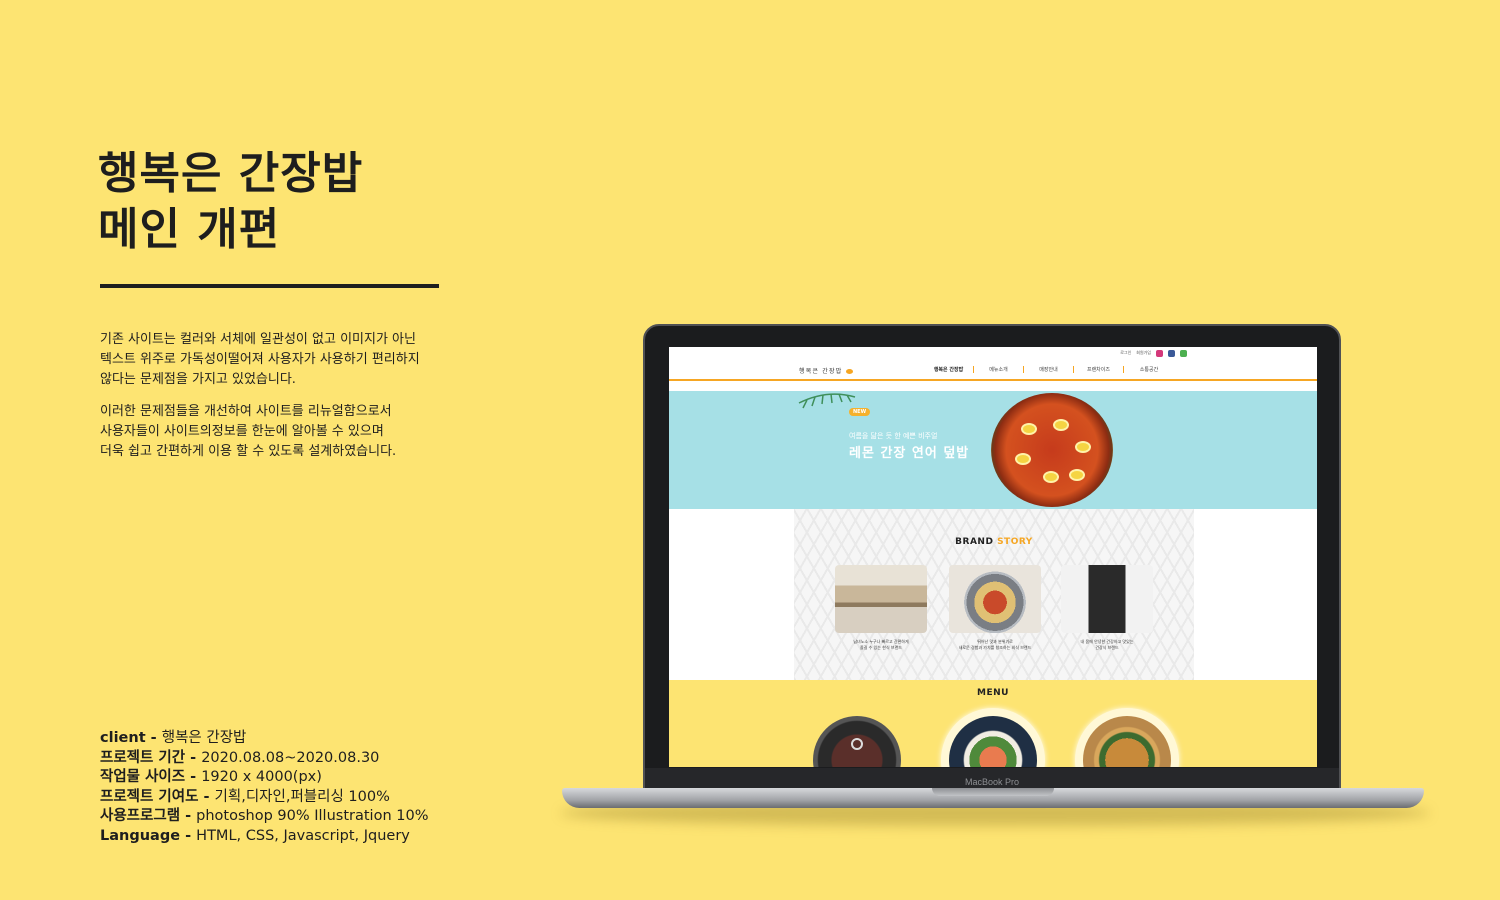  Describe the element at coordinates (1099, 369) in the screenshot. I see `nav-item-franchise: 프랜차이즈` at that location.